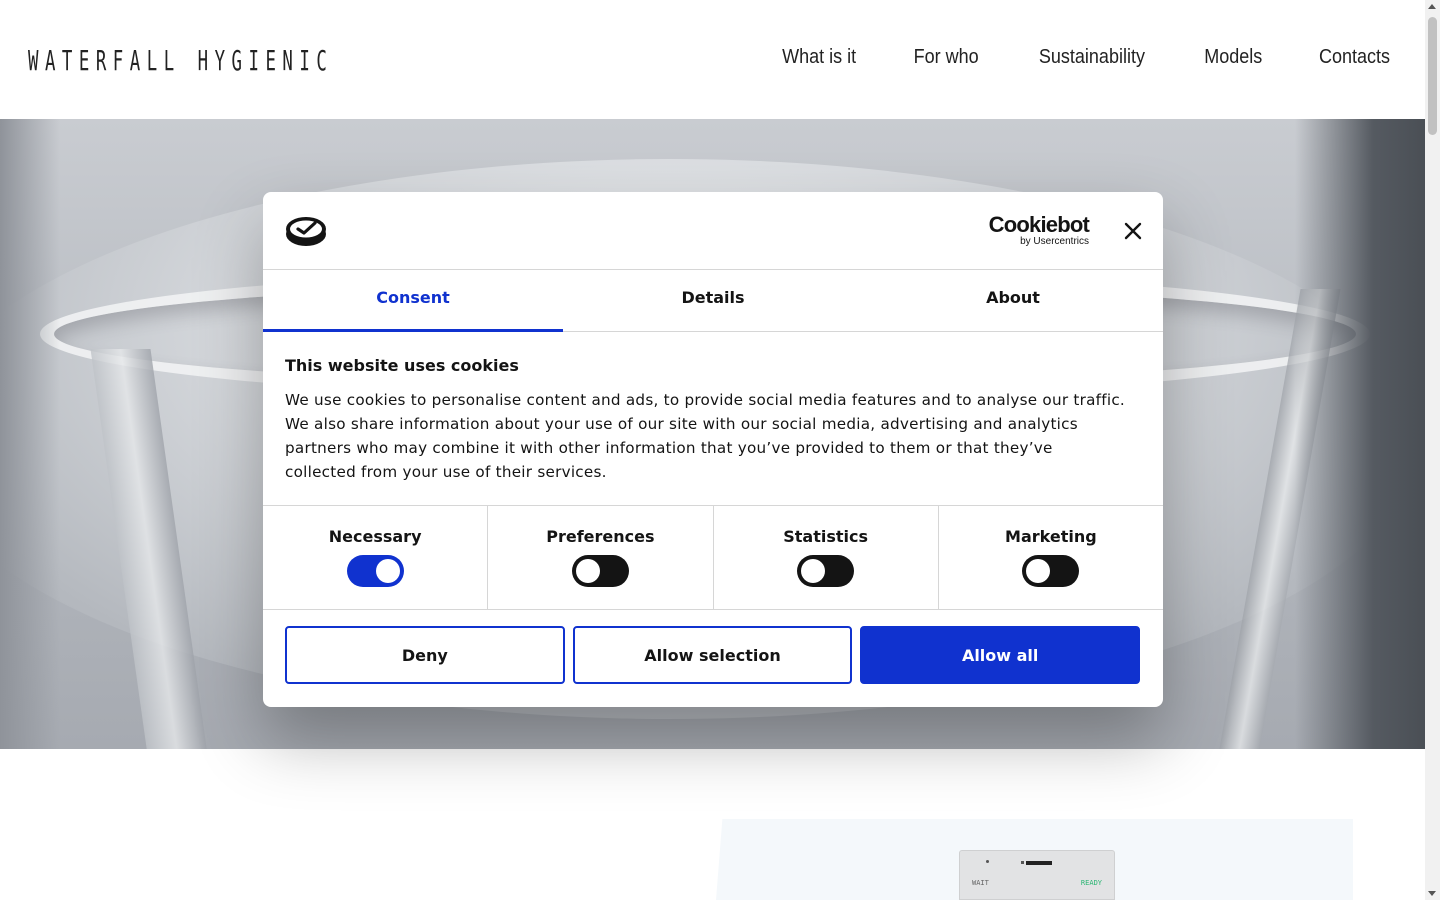 The height and width of the screenshot is (900, 1440). Describe the element at coordinates (413, 301) in the screenshot. I see `tab-consent: Consent` at that location.